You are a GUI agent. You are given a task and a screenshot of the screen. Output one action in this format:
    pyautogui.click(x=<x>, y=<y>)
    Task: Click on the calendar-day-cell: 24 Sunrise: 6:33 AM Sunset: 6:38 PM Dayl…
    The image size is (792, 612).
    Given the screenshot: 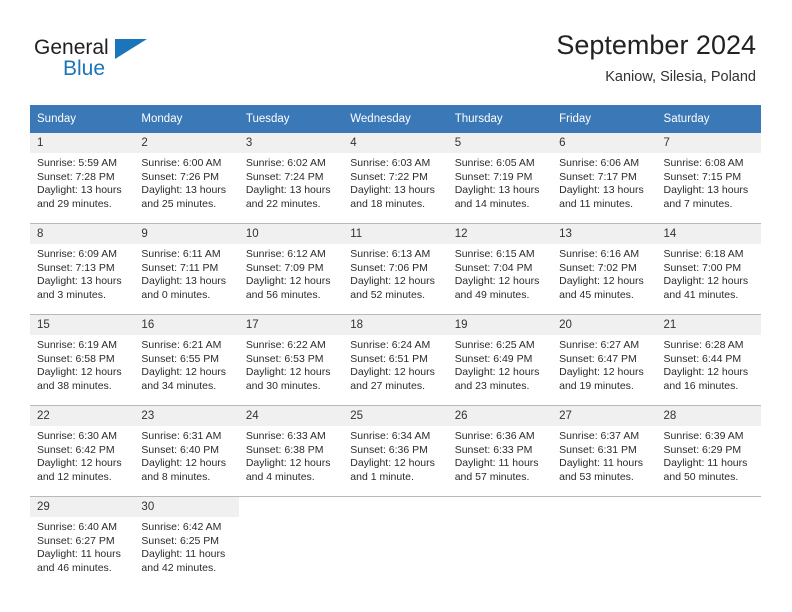 What is the action you would take?
    pyautogui.click(x=291, y=451)
    